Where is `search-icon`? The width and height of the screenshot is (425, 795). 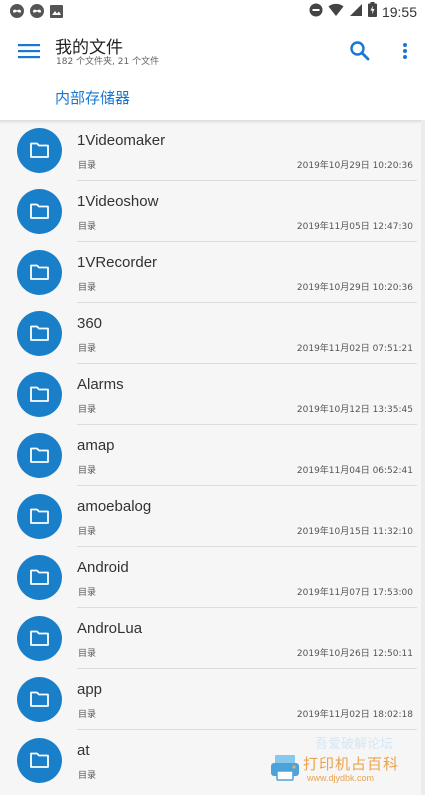
search-icon is located at coordinates (360, 51).